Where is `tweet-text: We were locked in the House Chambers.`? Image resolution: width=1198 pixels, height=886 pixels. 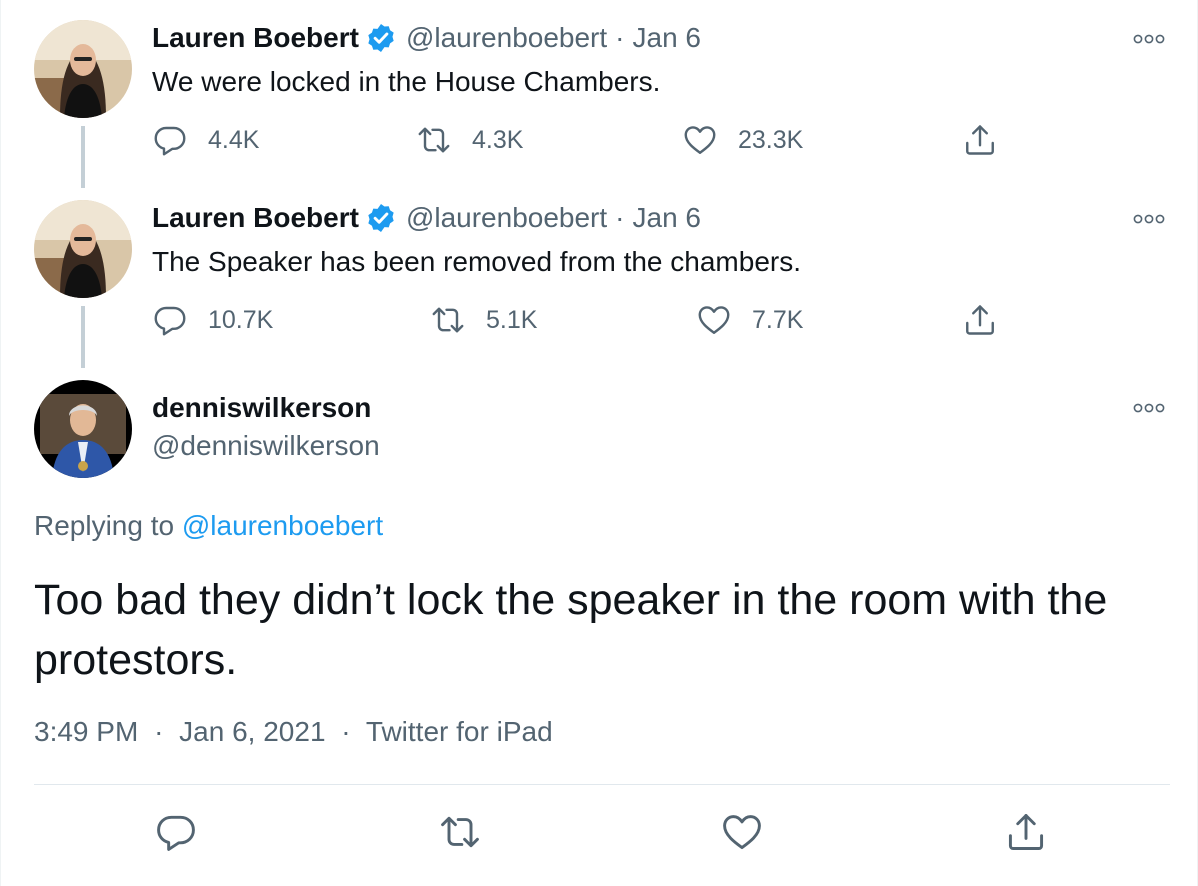 tweet-text: We were locked in the House Chambers. is located at coordinates (406, 81).